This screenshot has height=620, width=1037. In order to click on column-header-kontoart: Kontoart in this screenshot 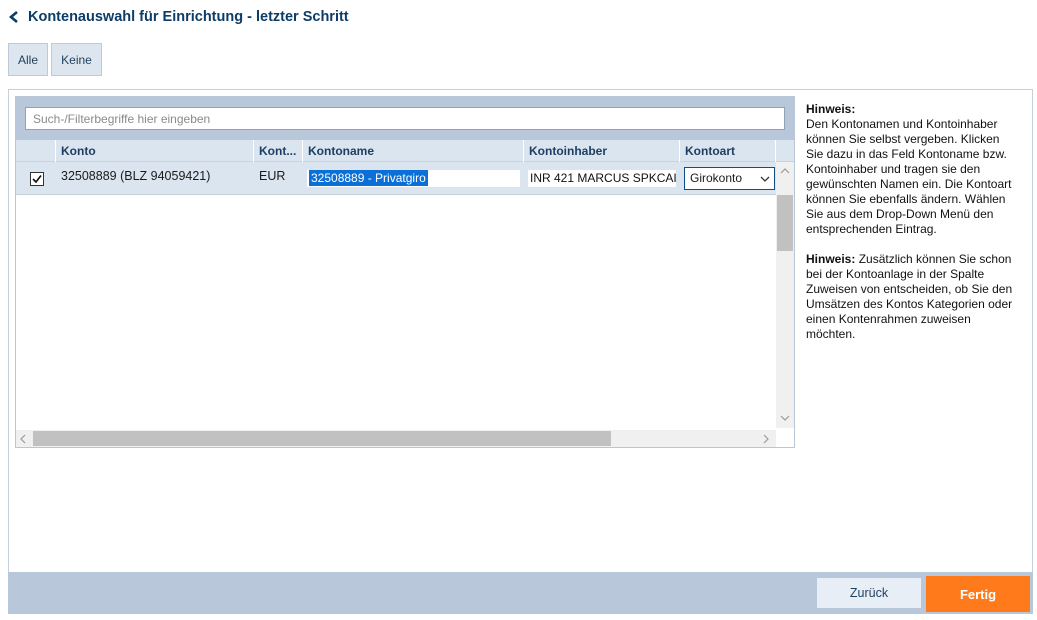, I will do `click(728, 151)`.